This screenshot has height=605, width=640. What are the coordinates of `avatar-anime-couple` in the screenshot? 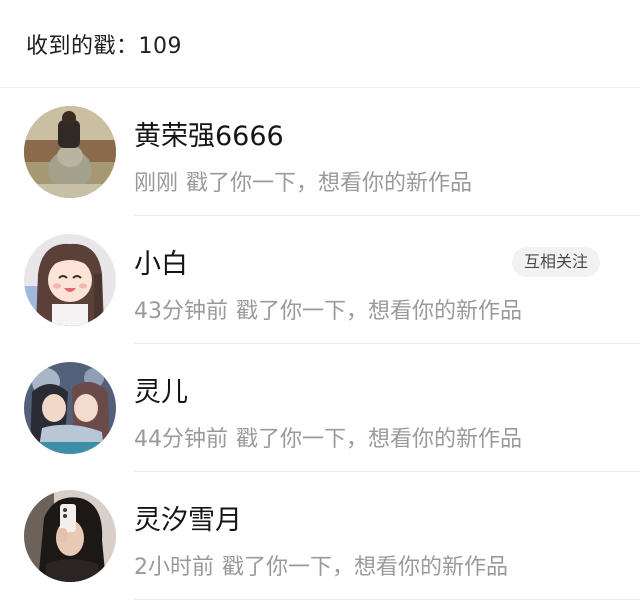 It's located at (70, 408).